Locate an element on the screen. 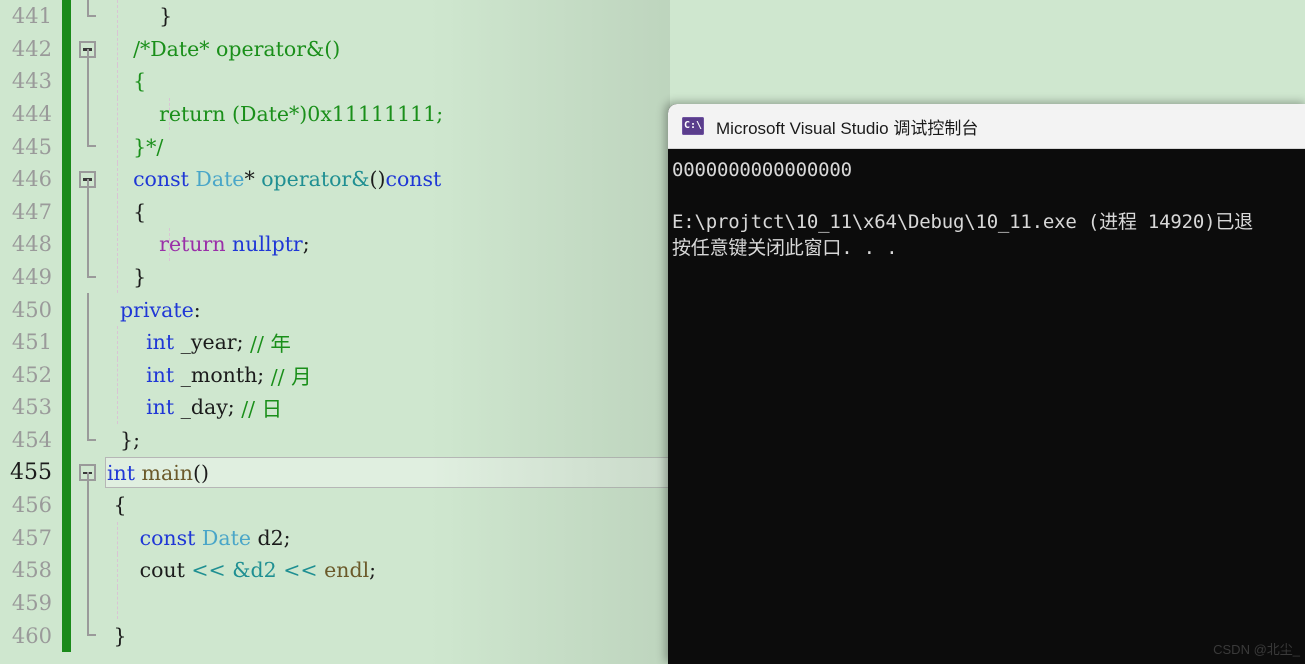 Image resolution: width=1305 pixels, height=664 pixels. line-number: 454 is located at coordinates (31, 440).